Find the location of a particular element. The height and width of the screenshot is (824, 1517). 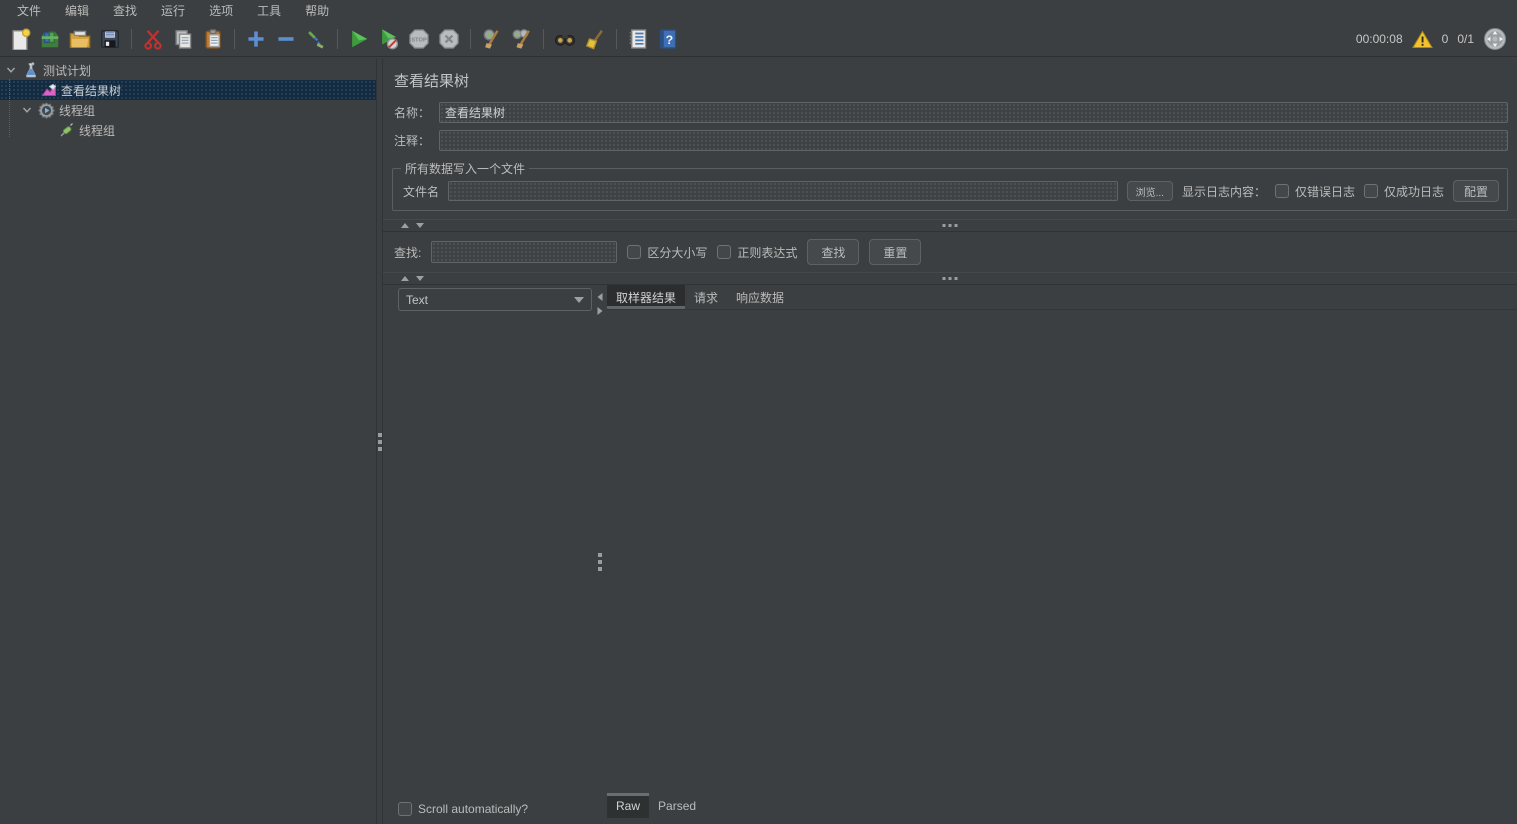

expand-all-button is located at coordinates (256, 39).